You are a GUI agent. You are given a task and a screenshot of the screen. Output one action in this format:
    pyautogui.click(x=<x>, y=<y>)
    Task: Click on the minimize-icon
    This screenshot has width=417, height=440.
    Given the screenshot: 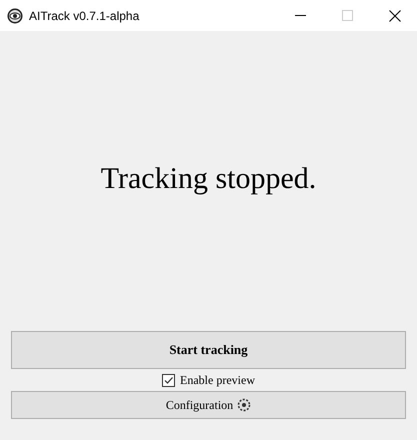 What is the action you would take?
    pyautogui.click(x=300, y=15)
    